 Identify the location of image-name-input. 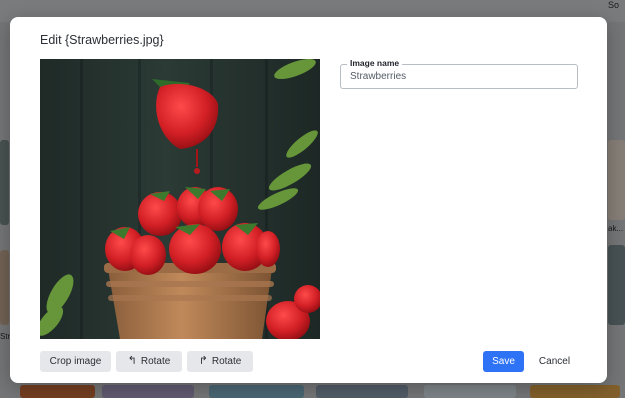
(416, 76).